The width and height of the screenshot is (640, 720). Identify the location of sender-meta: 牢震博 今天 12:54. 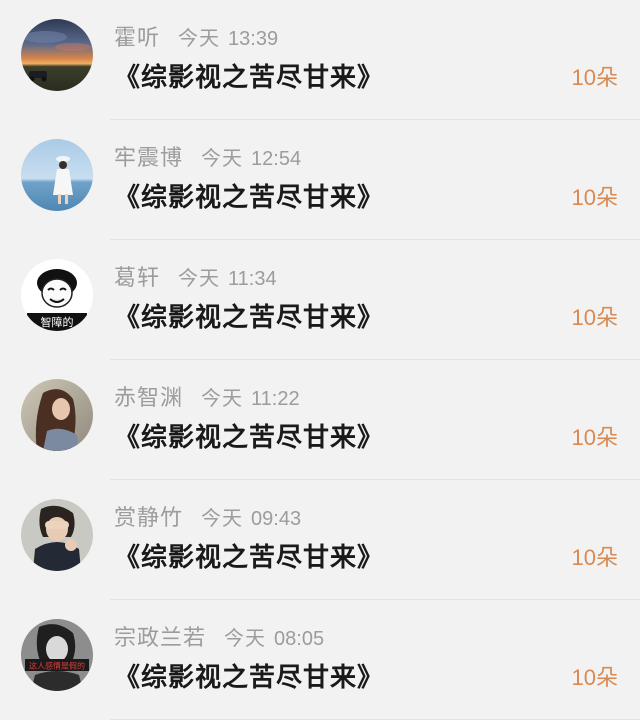
(207, 158).